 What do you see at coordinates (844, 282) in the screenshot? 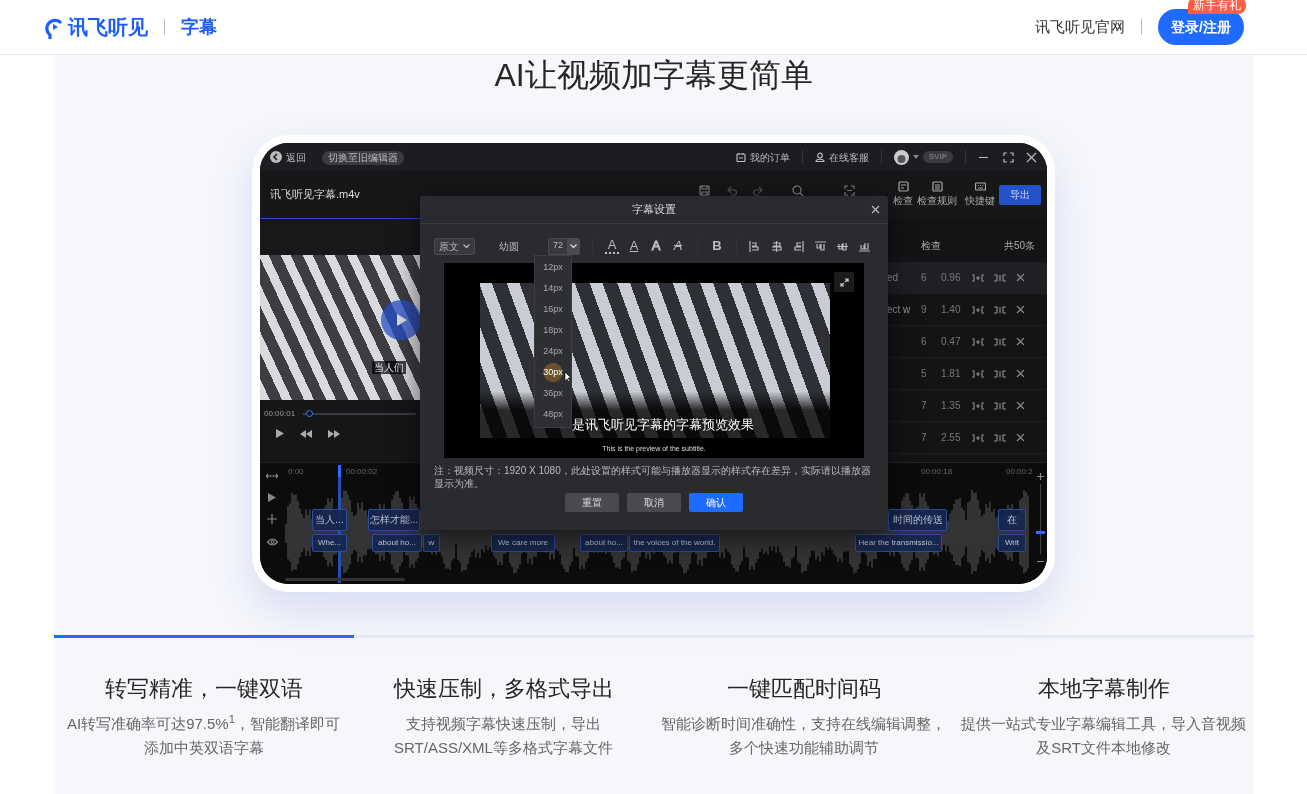
I see `expand-button` at bounding box center [844, 282].